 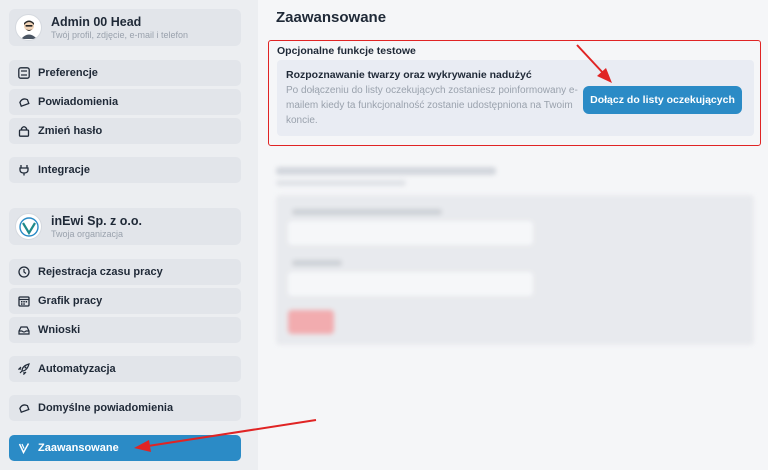 I want to click on sidebar-item-label: Zaawansowane, so click(x=78, y=448).